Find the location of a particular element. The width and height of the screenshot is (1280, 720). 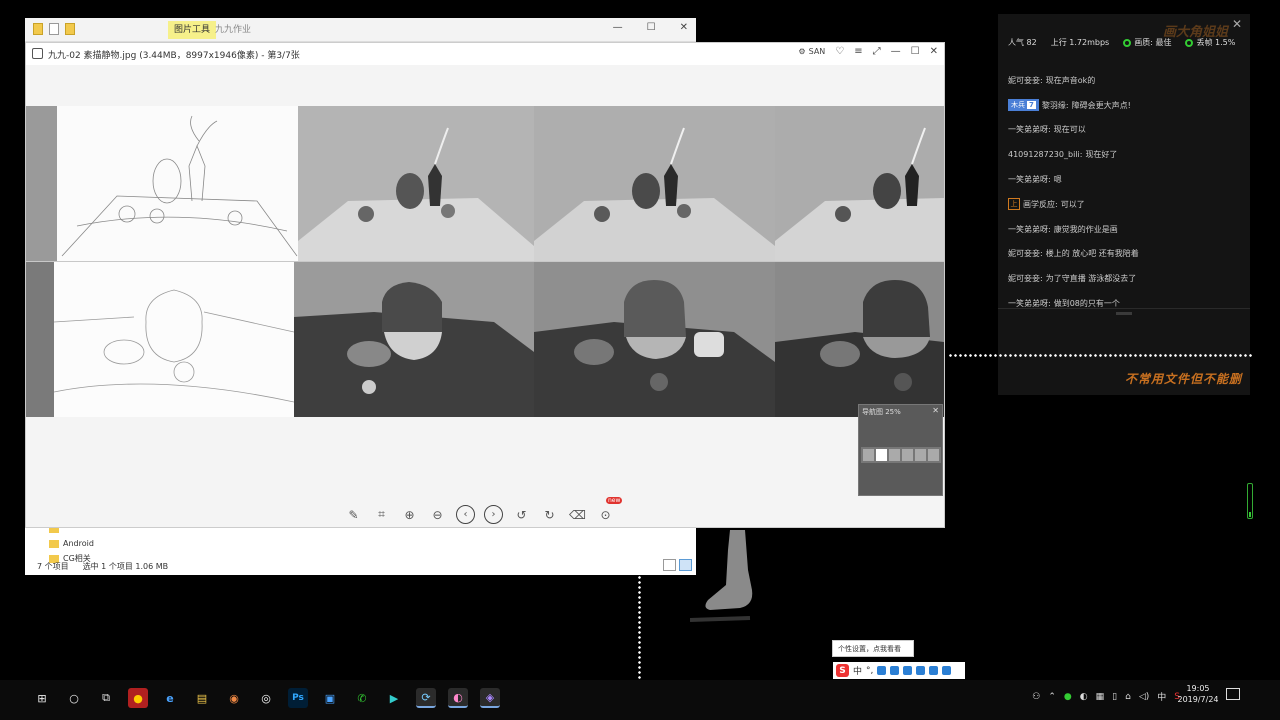

upload-label: 上行 is located at coordinates (1058, 42).